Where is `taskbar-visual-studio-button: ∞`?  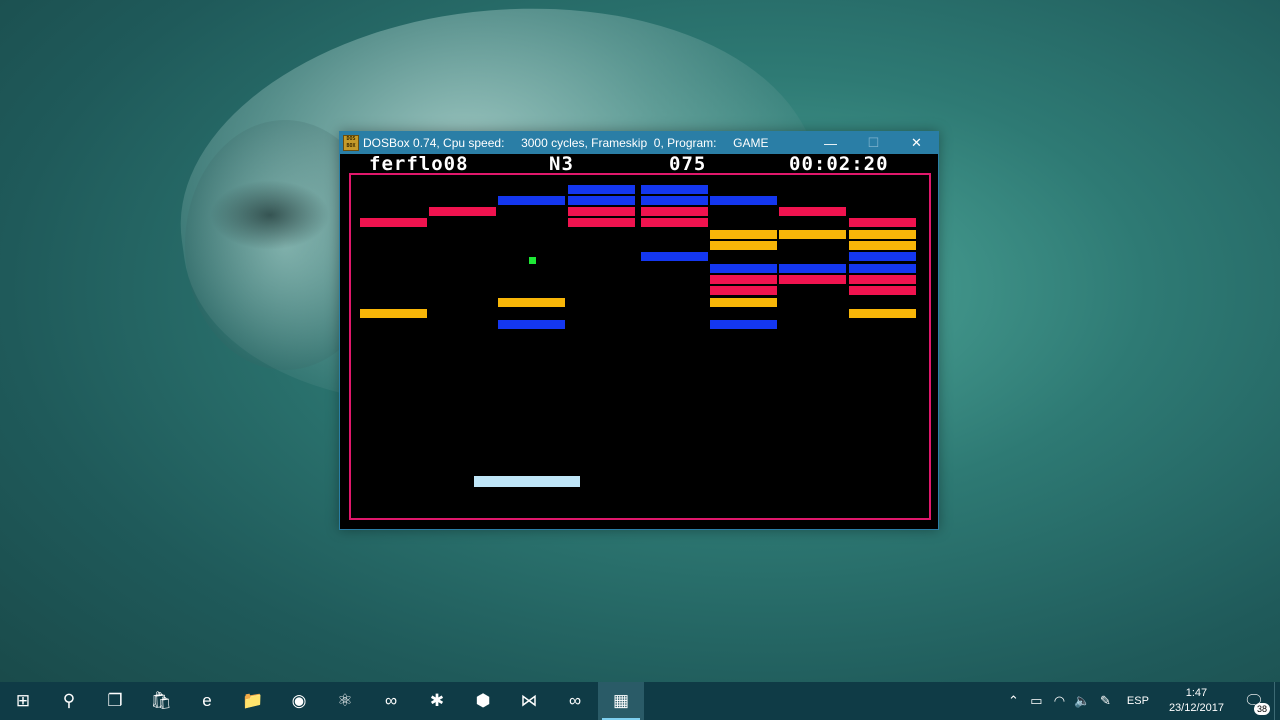 taskbar-visual-studio-button: ∞ is located at coordinates (575, 701).